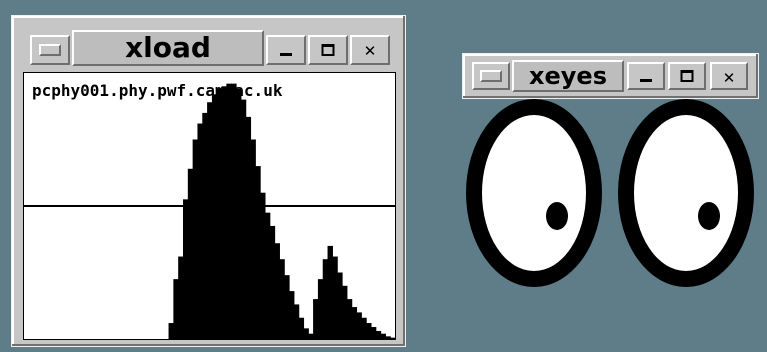 This screenshot has width=767, height=352. I want to click on xload-title-bar: xload, so click(168, 48).